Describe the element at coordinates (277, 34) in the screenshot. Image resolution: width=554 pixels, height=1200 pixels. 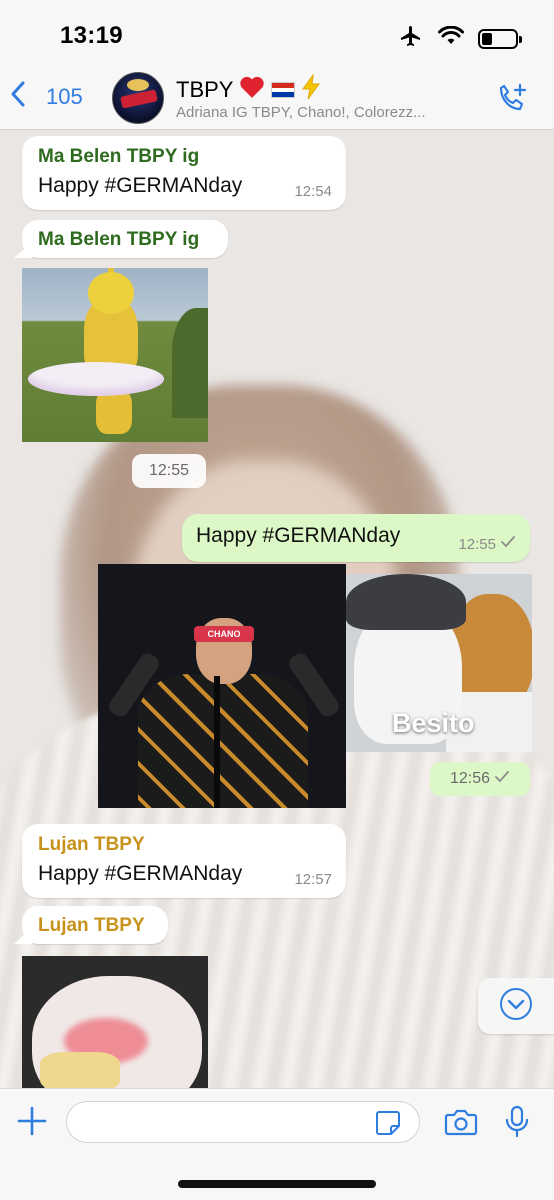
I see `status-bar: 13:19` at that location.